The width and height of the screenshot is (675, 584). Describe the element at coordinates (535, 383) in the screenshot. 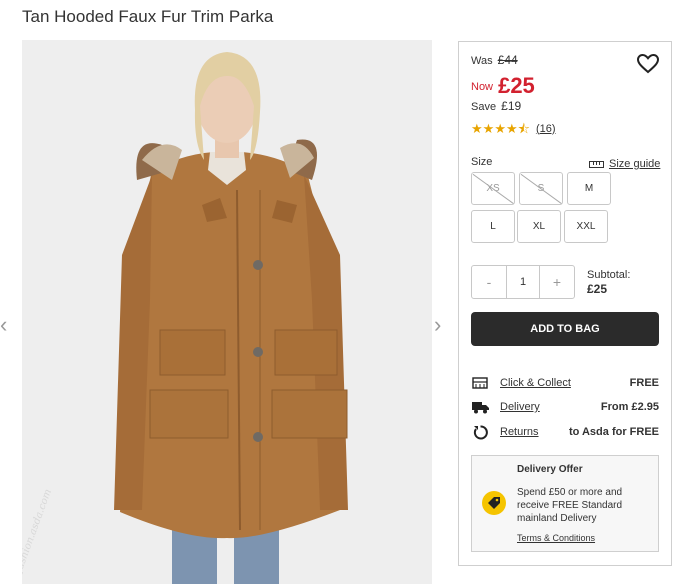

I see `click-collect-link: Click & Collect` at that location.